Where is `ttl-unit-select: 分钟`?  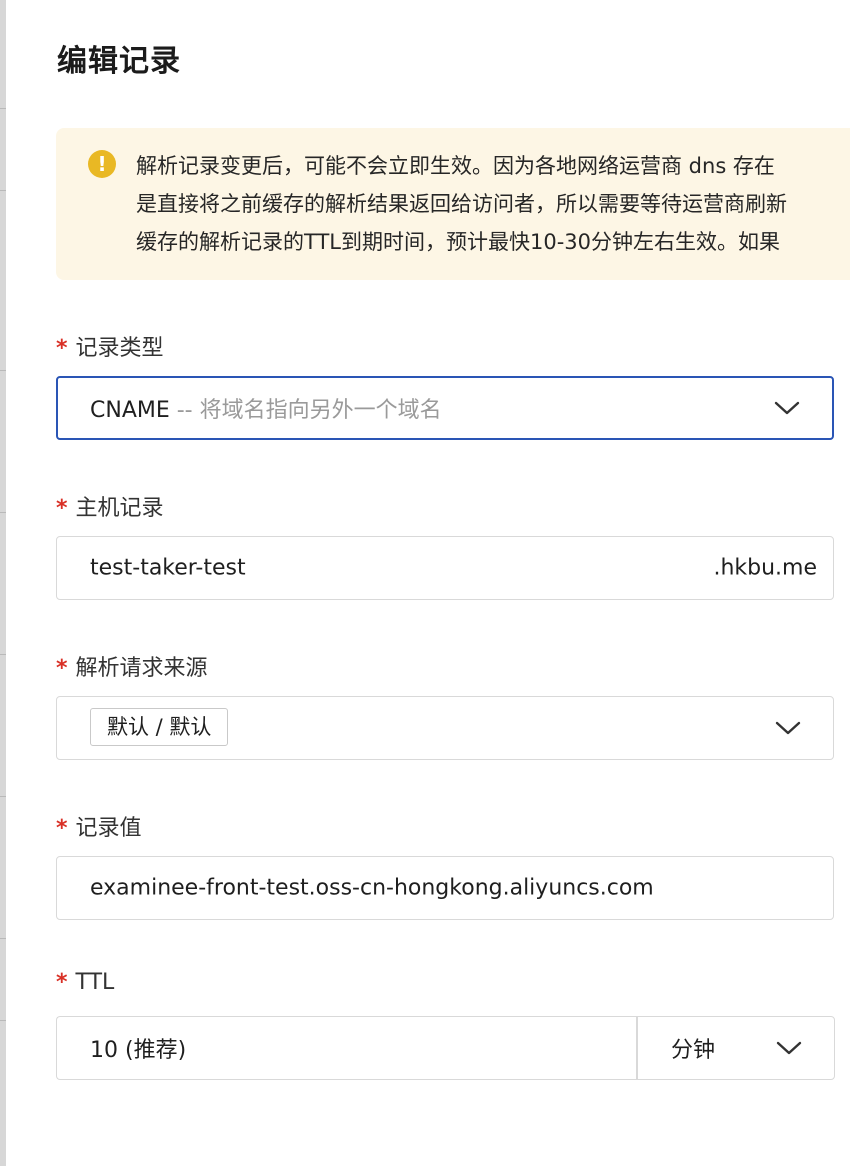
ttl-unit-select: 分钟 is located at coordinates (735, 1048).